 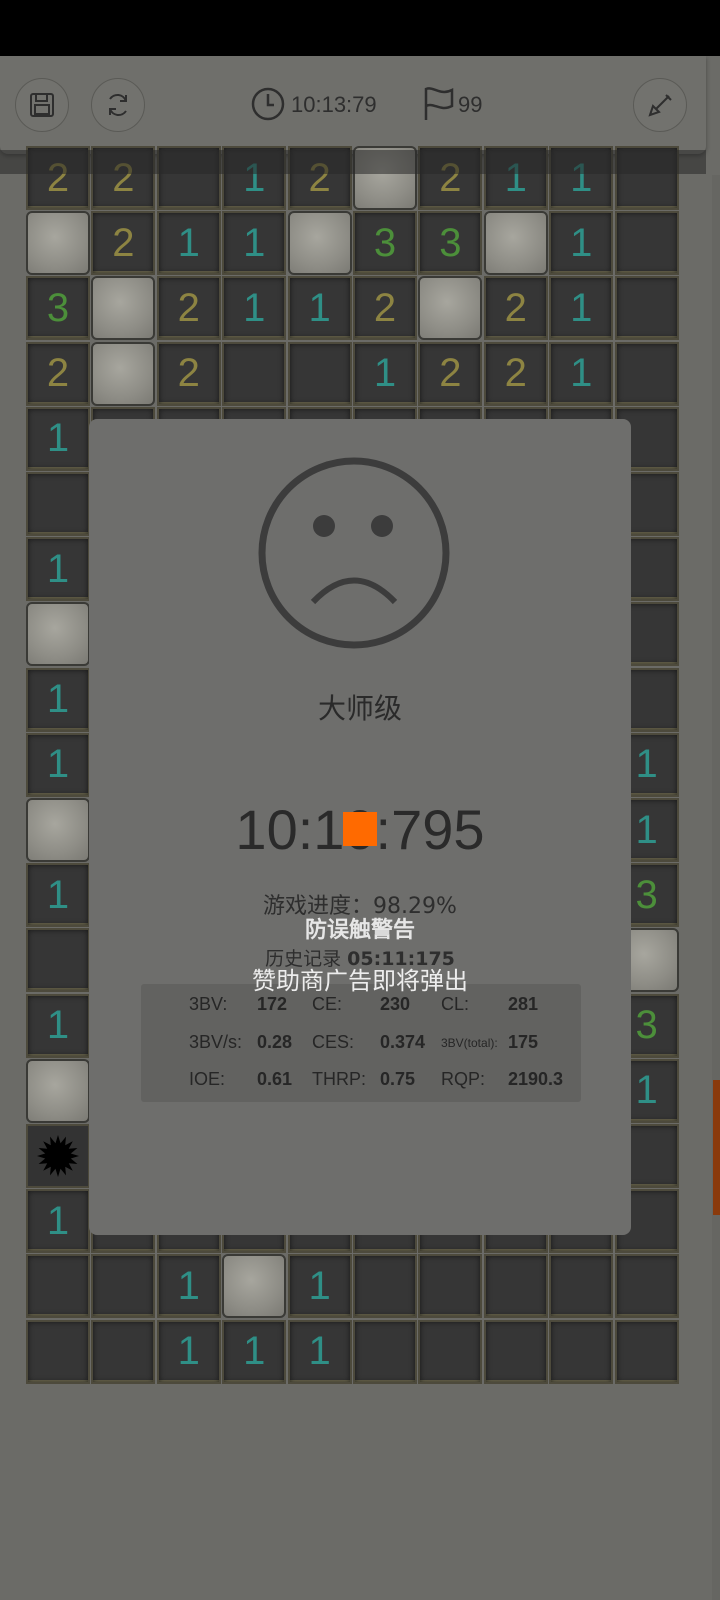 I want to click on refresh-icon, so click(x=118, y=105).